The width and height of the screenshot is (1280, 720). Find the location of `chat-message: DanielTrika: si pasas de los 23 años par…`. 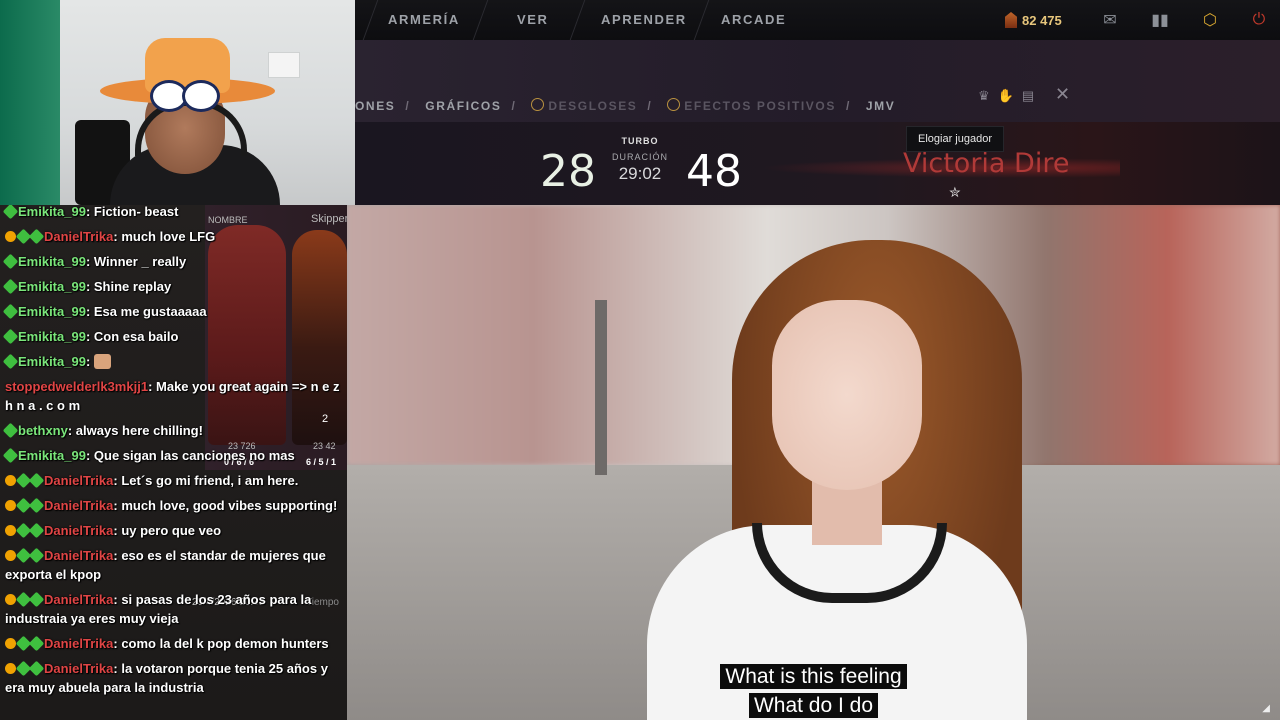

chat-message: DanielTrika: si pasas de los 23 años par… is located at coordinates (173, 609).